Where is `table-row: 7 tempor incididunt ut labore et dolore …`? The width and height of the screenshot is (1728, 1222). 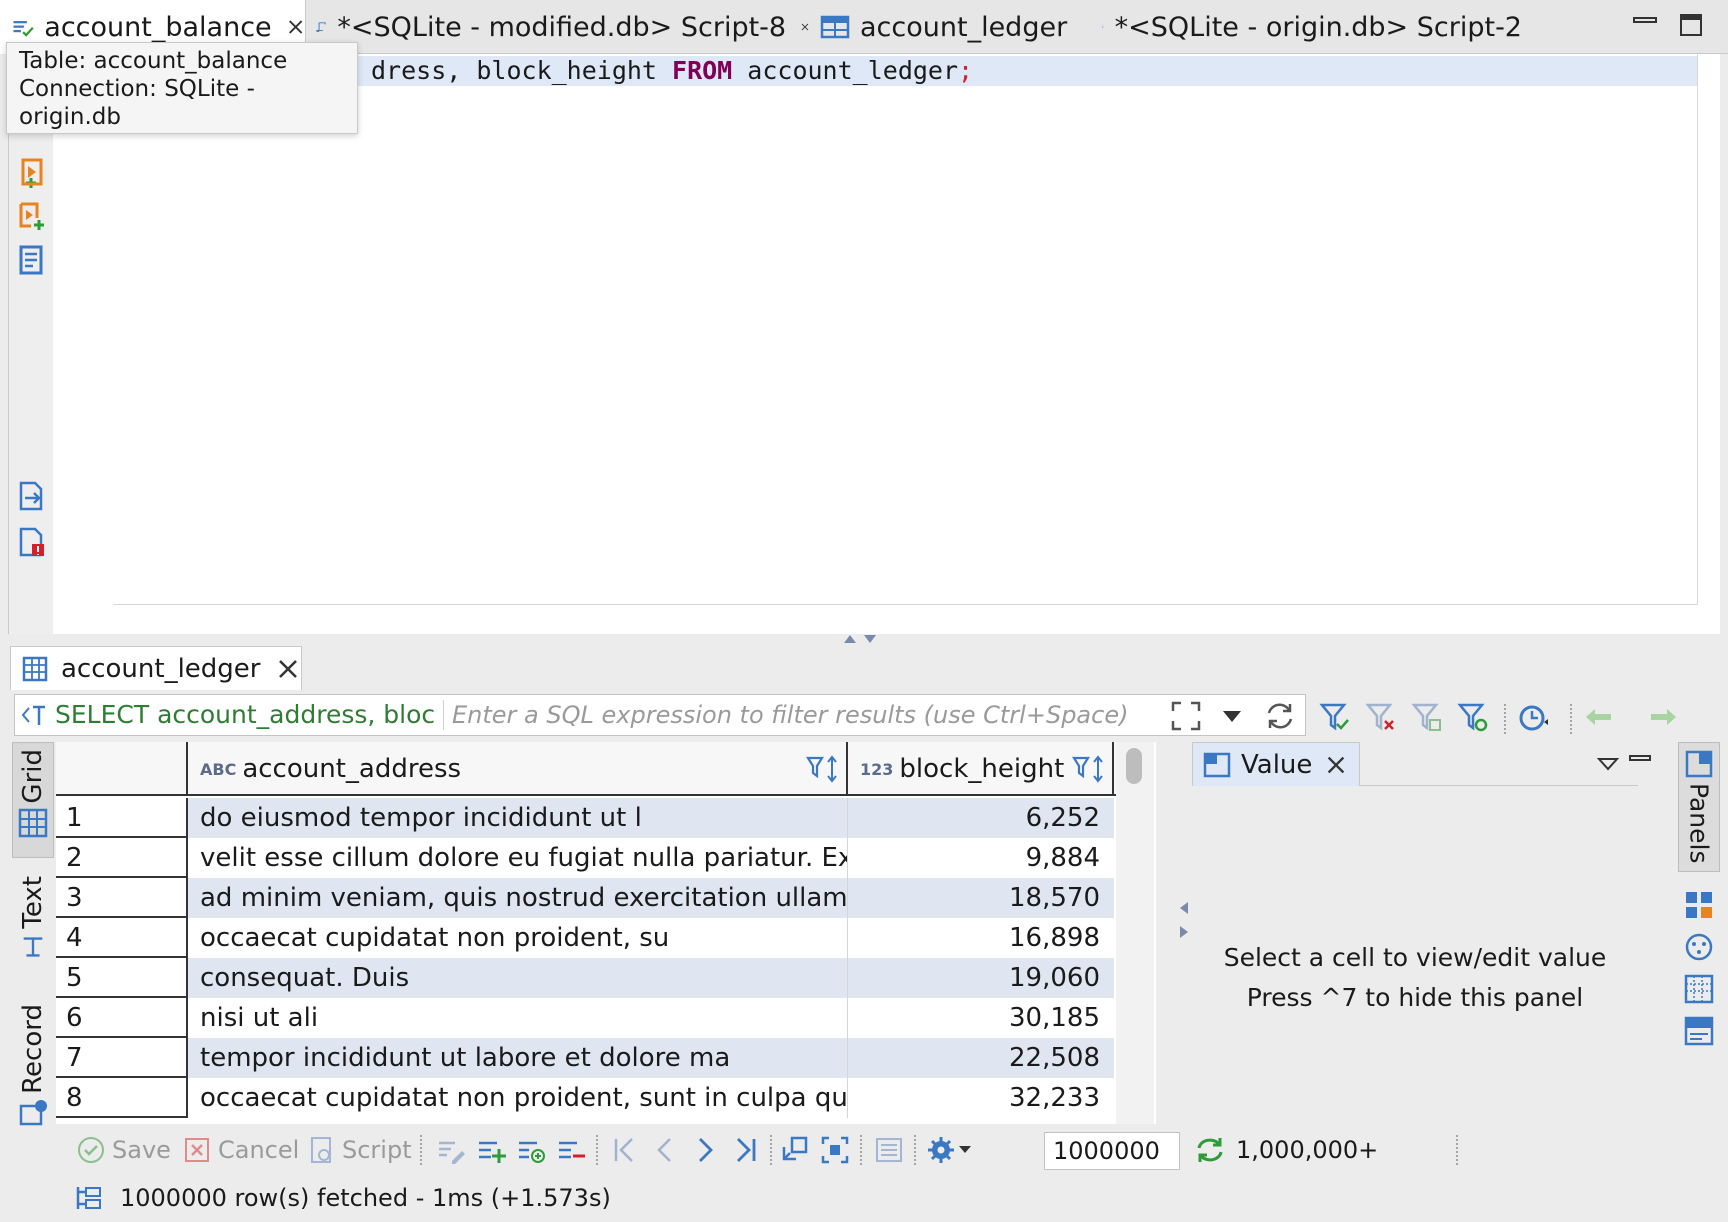 table-row: 7 tempor incididunt ut labore et dolore … is located at coordinates (591, 1058).